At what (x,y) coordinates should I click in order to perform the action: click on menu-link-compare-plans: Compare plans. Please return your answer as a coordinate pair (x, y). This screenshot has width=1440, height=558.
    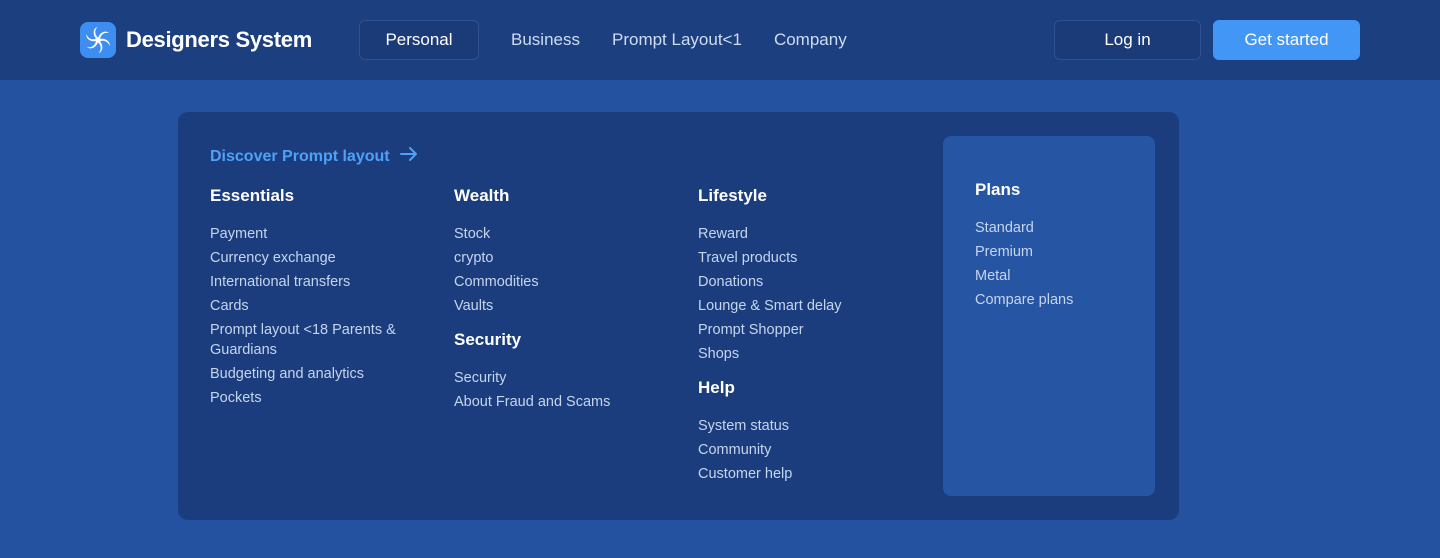
    Looking at the image, I should click on (1049, 300).